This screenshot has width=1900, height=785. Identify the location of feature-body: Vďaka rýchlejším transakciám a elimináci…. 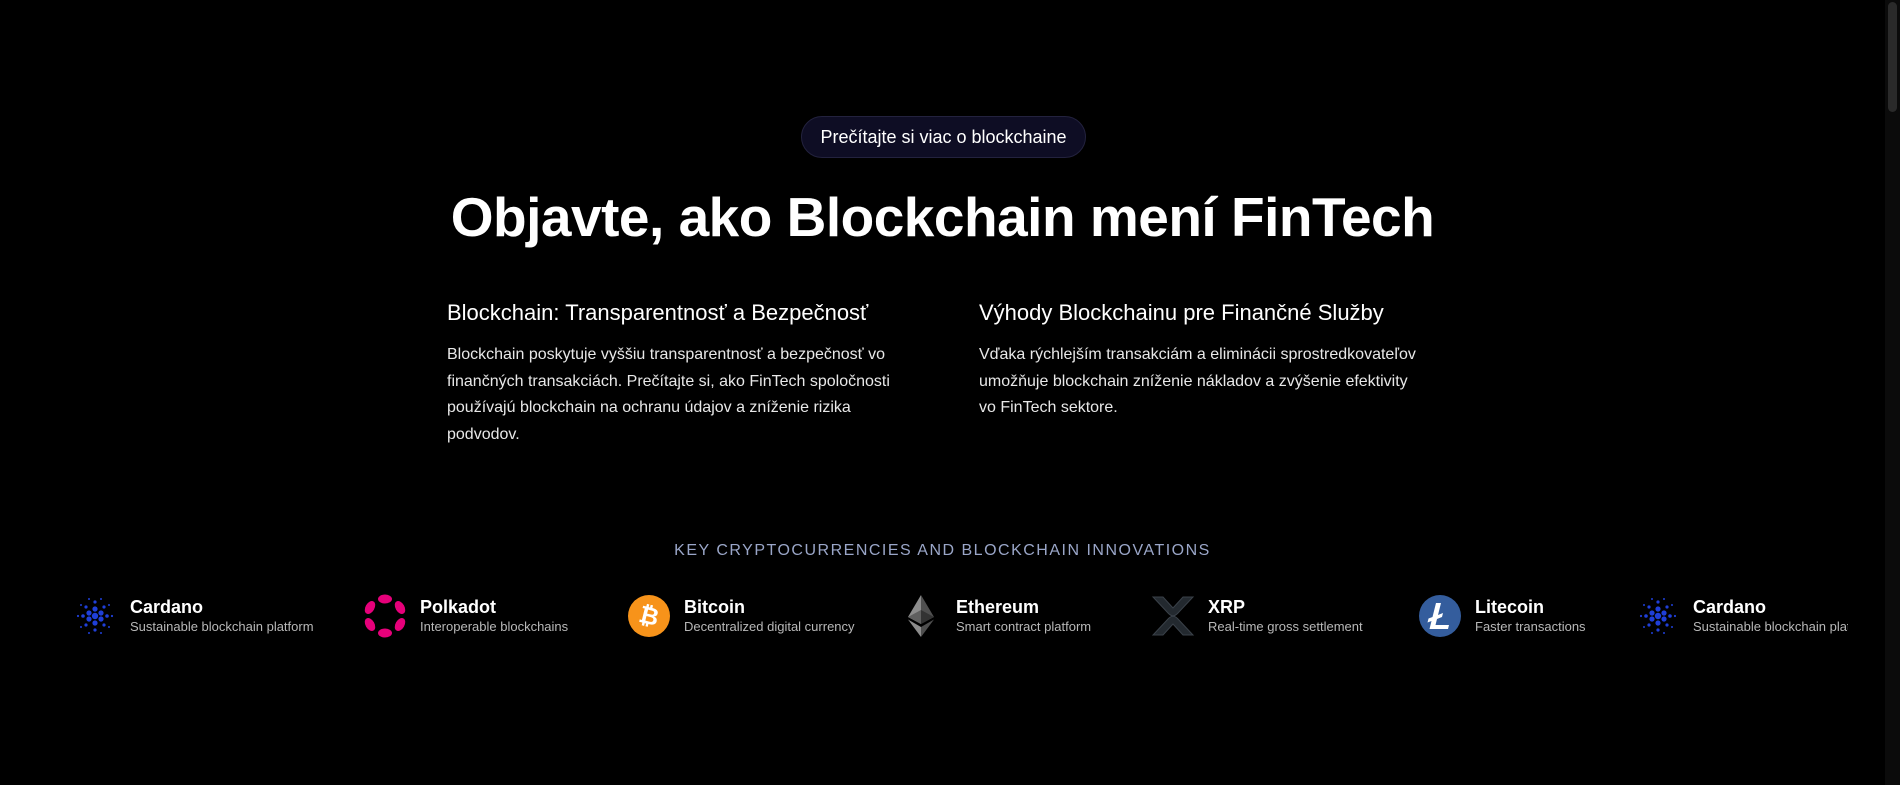
(1197, 381).